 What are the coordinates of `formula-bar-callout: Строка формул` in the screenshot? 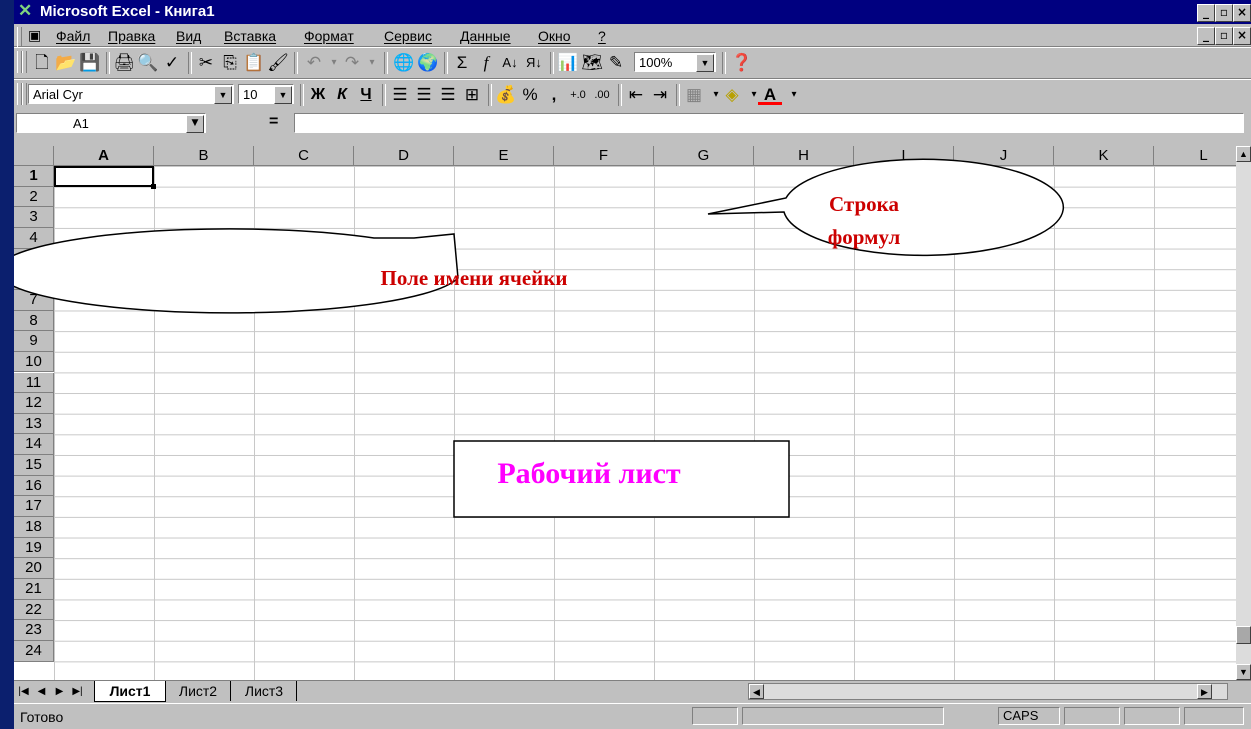 It's located at (864, 220).